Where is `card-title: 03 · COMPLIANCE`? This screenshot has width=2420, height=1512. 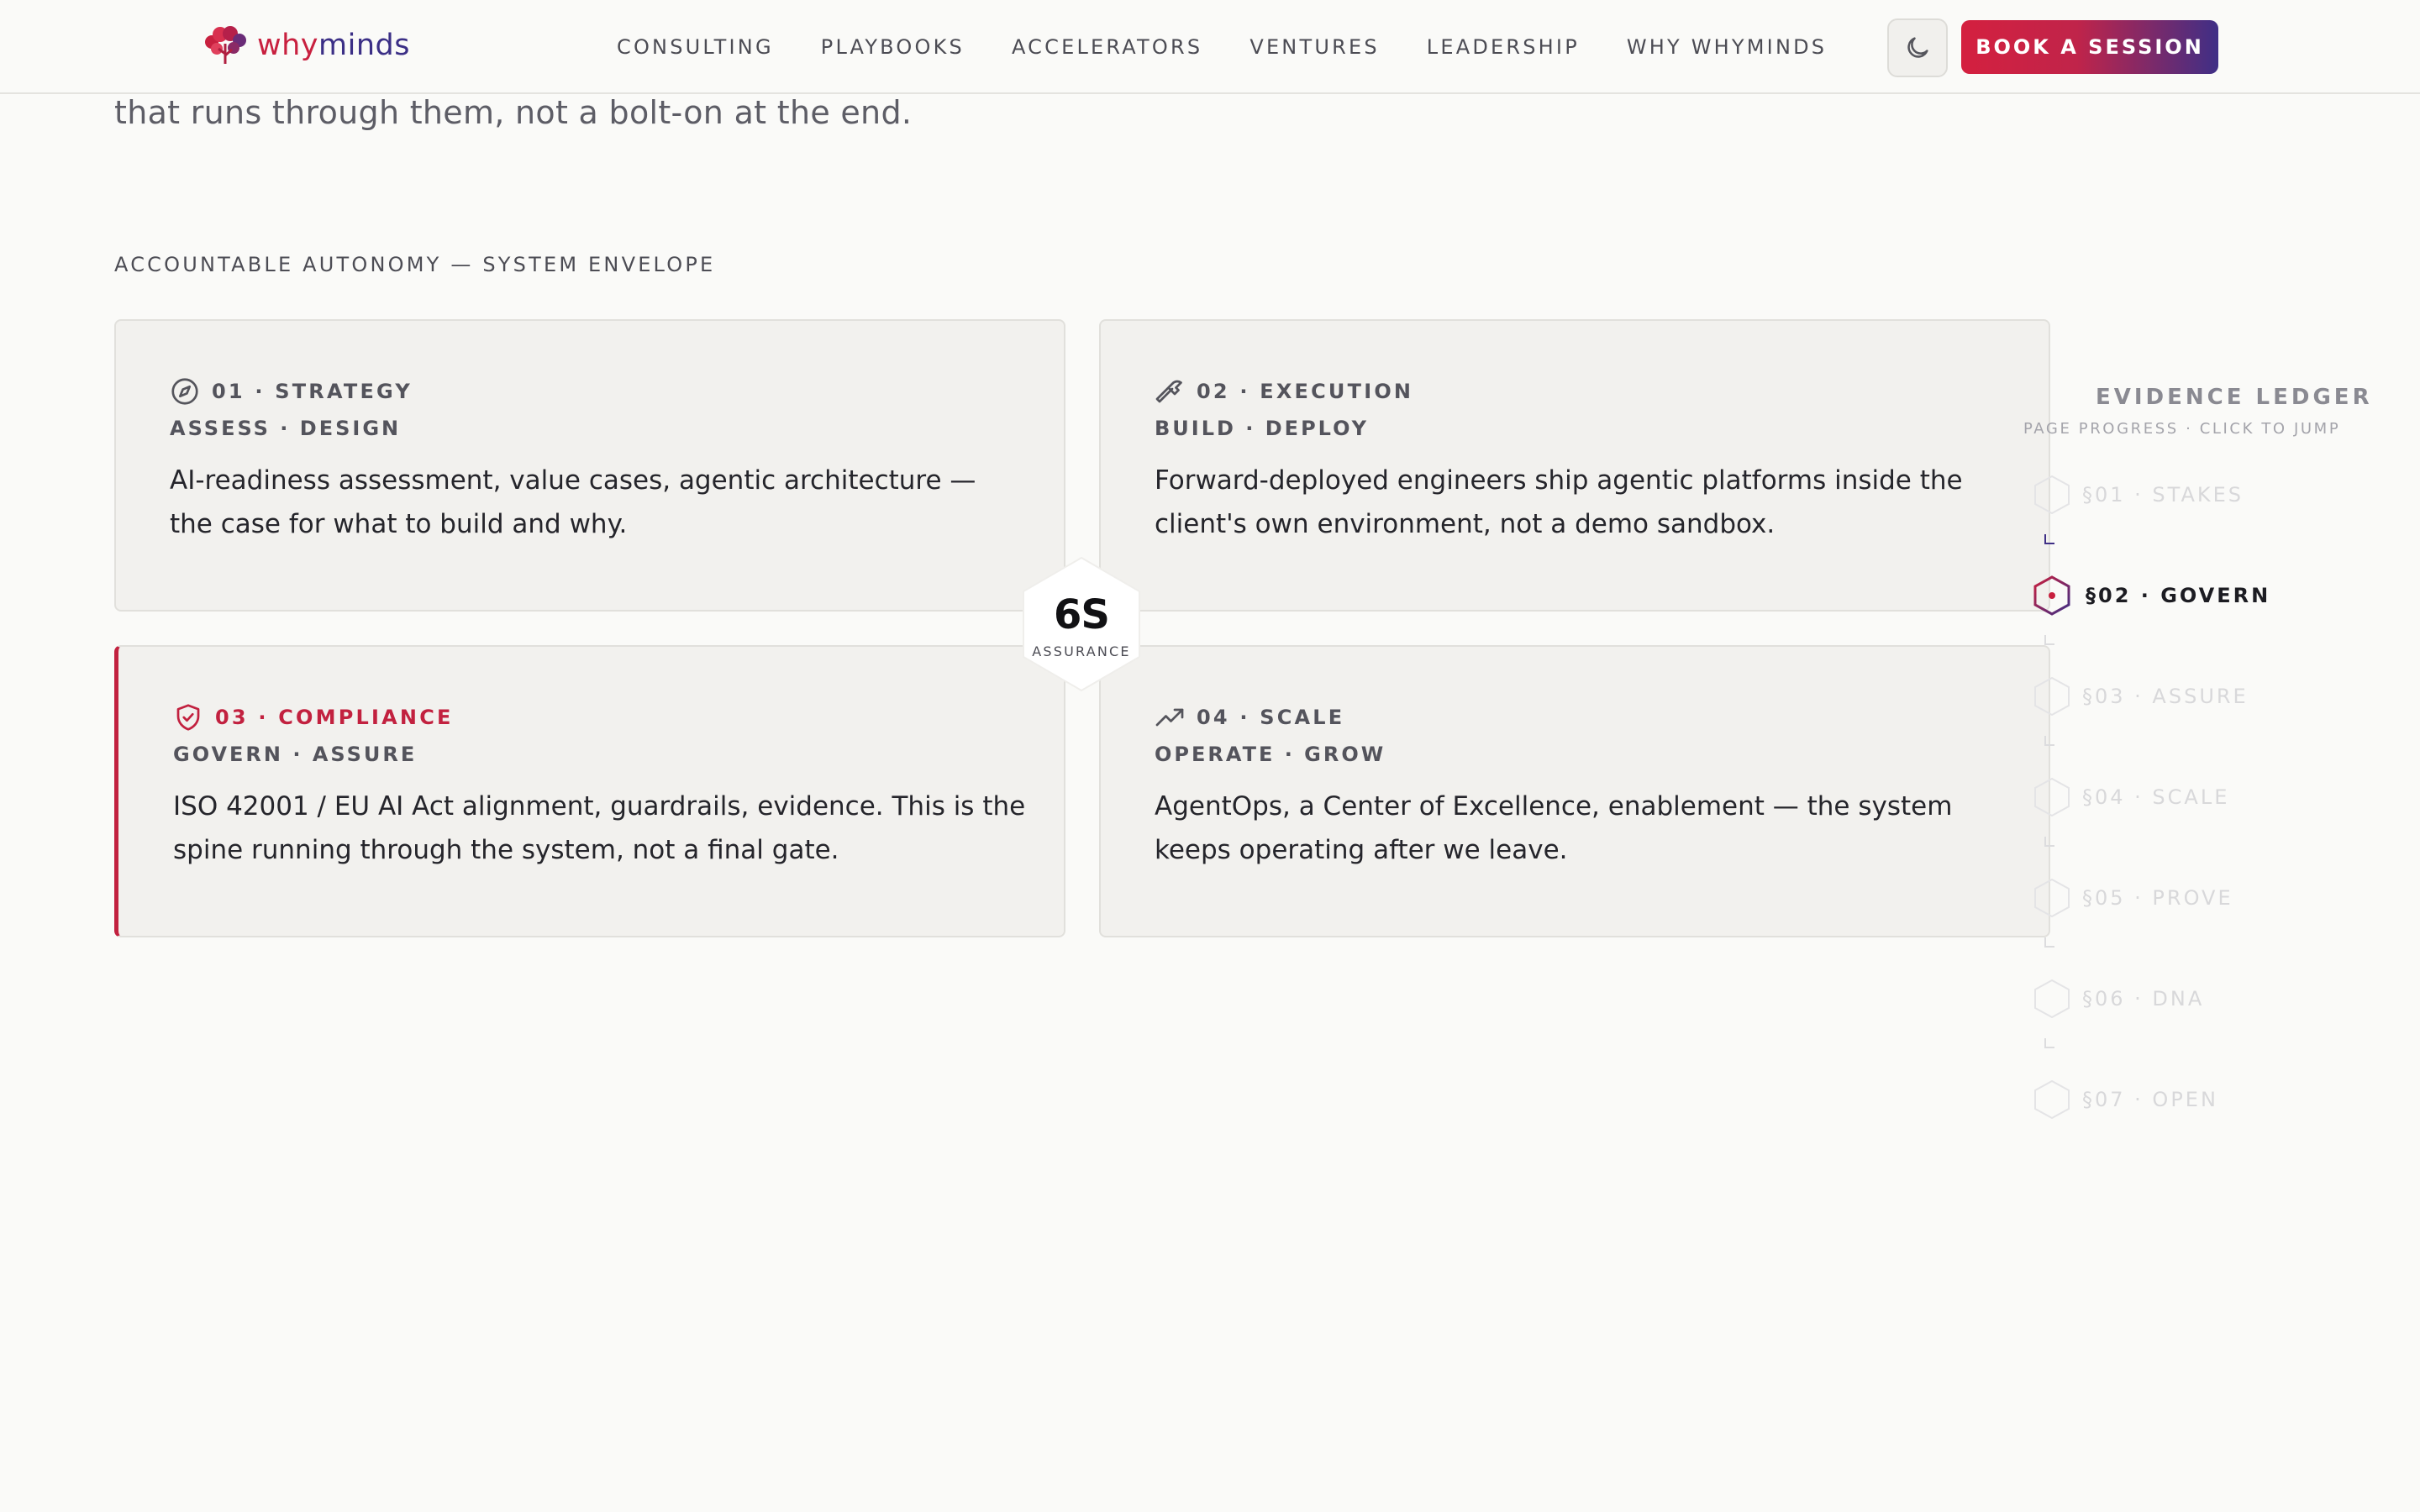 card-title: 03 · COMPLIANCE is located at coordinates (334, 717).